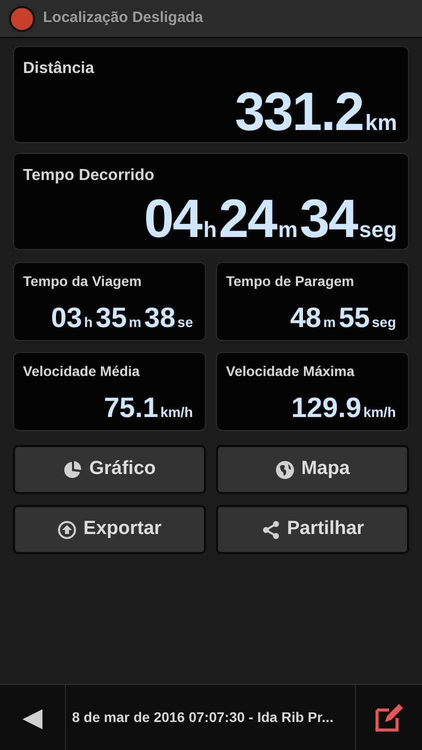 The image size is (422, 750). I want to click on metric-value: 04h 24m 34seg, so click(270, 219).